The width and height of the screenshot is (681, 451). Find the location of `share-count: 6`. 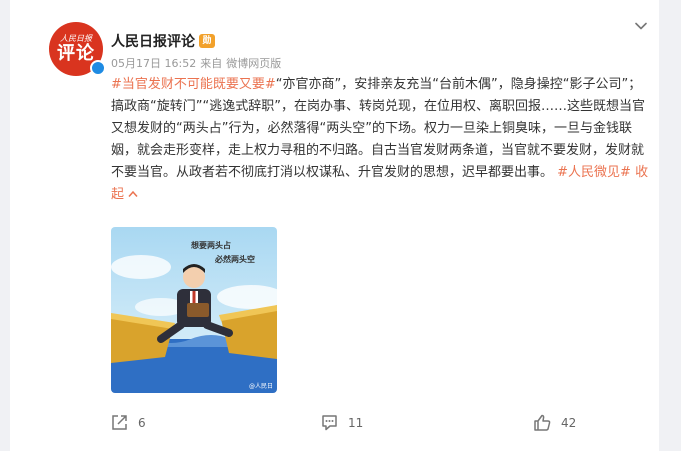

share-count: 6 is located at coordinates (142, 422).